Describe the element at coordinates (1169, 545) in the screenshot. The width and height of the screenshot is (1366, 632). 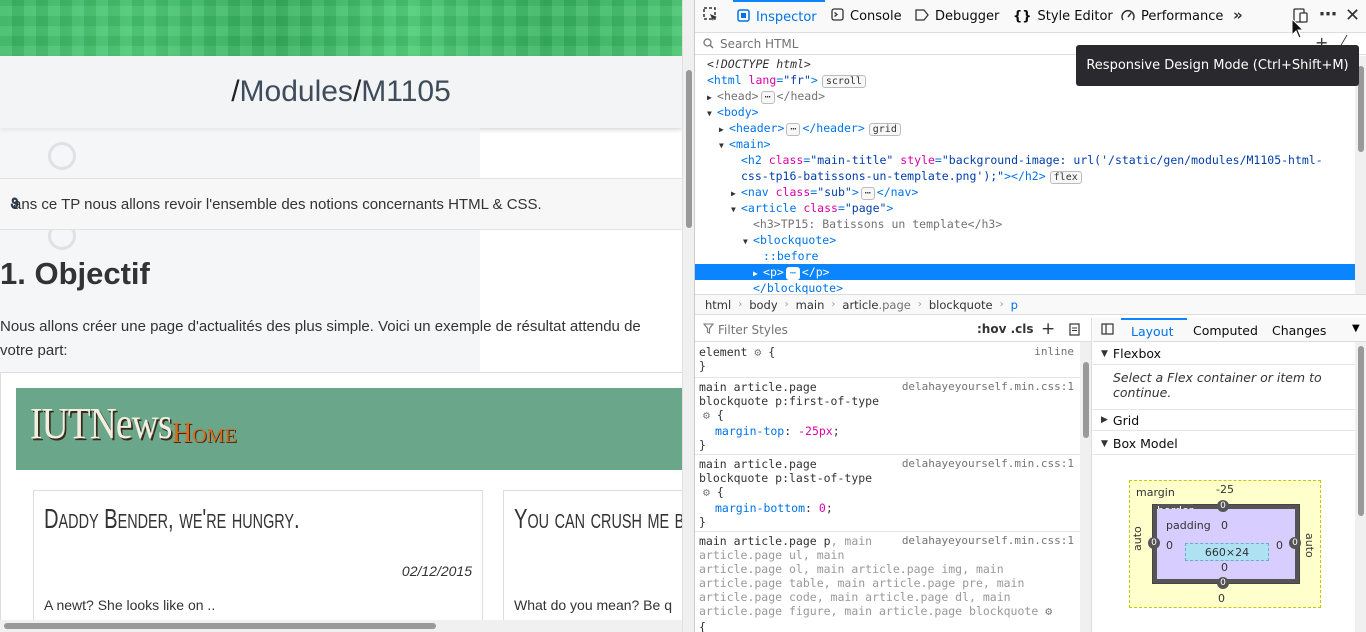
I see `padding-left-value: 0` at that location.